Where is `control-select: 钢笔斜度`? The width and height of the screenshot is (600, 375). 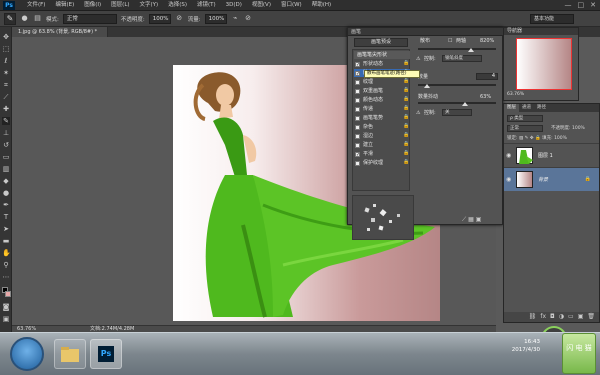
control-select: 钢笔斜度 is located at coordinates (462, 58).